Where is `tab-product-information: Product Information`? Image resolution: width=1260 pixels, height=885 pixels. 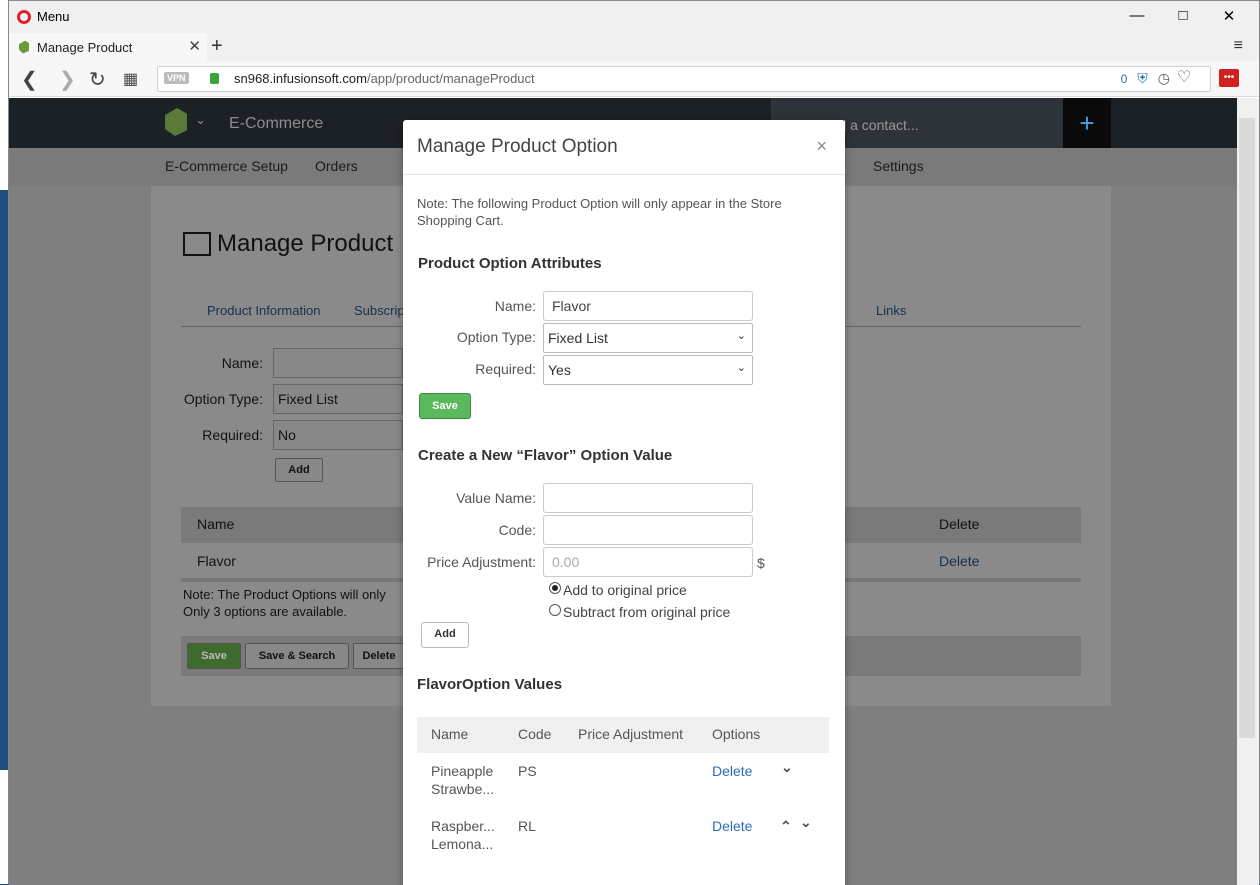 tab-product-information: Product Information is located at coordinates (263, 310).